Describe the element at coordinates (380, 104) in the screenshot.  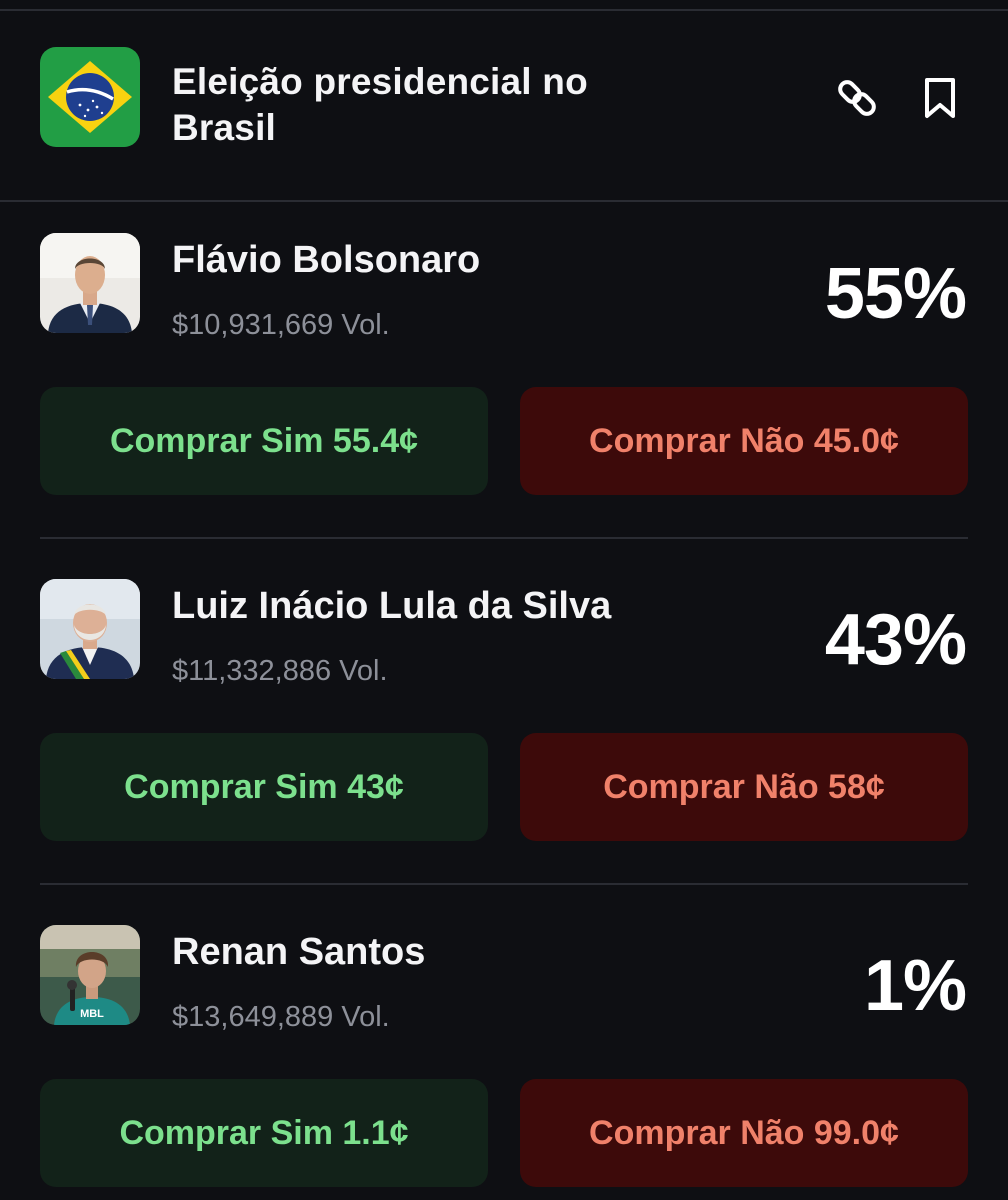
I see `event-title: Eleição presidencial no Brasil` at that location.